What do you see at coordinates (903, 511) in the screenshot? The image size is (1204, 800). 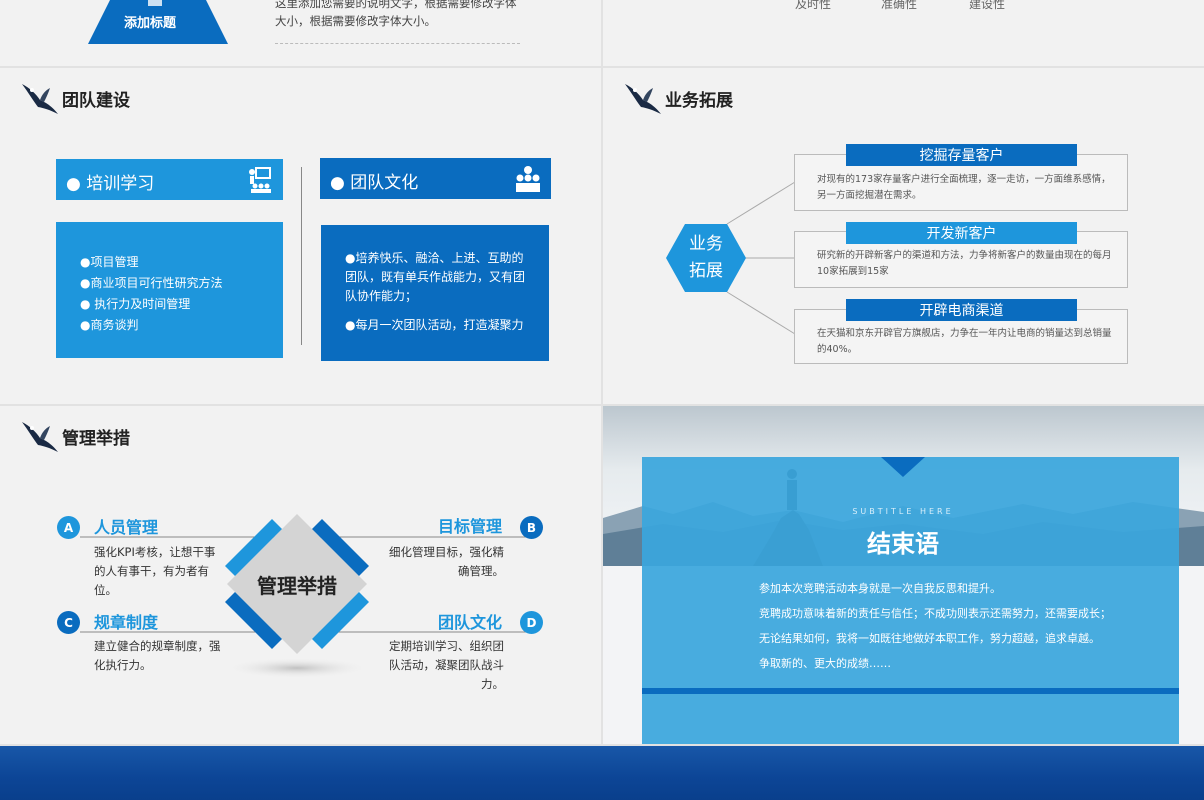 I see `ending-subtitle: SUBTITLE HERE` at bounding box center [903, 511].